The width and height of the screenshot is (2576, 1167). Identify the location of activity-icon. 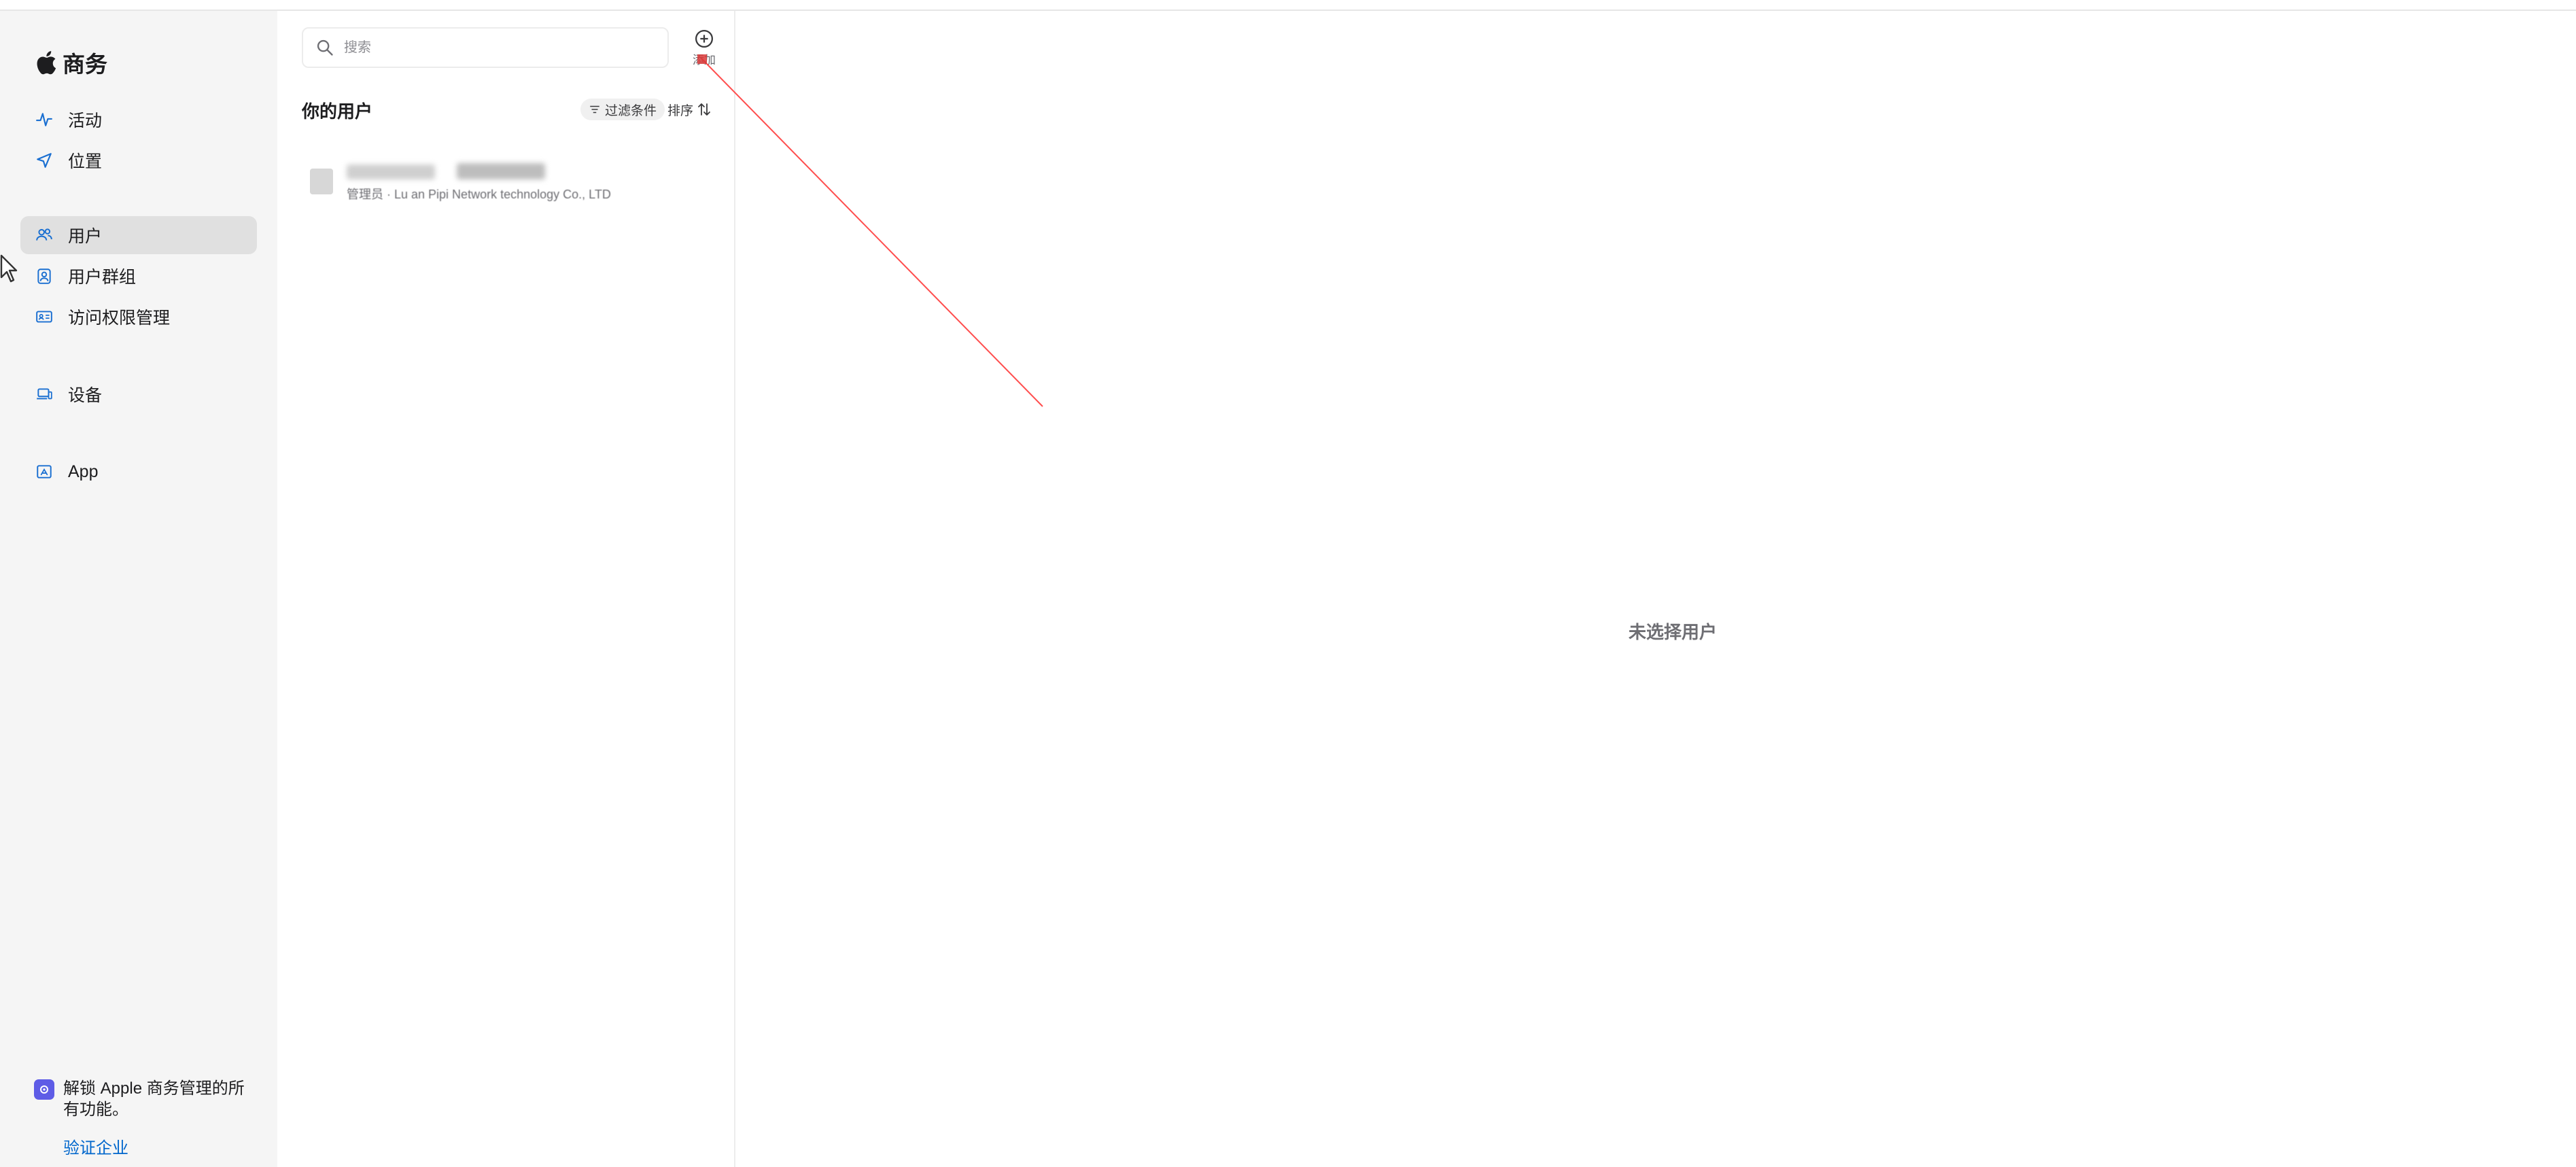
(44, 119).